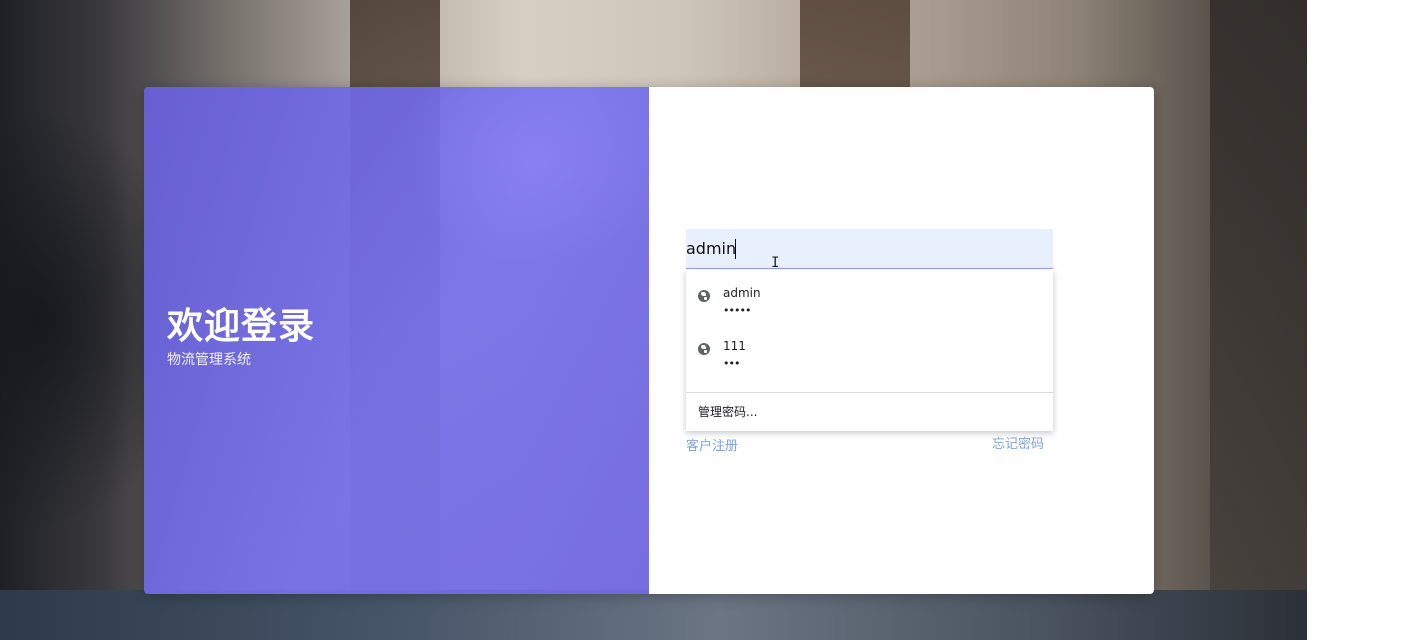 This screenshot has width=1408, height=640. Describe the element at coordinates (869, 392) in the screenshot. I see `autofill-divider` at that location.